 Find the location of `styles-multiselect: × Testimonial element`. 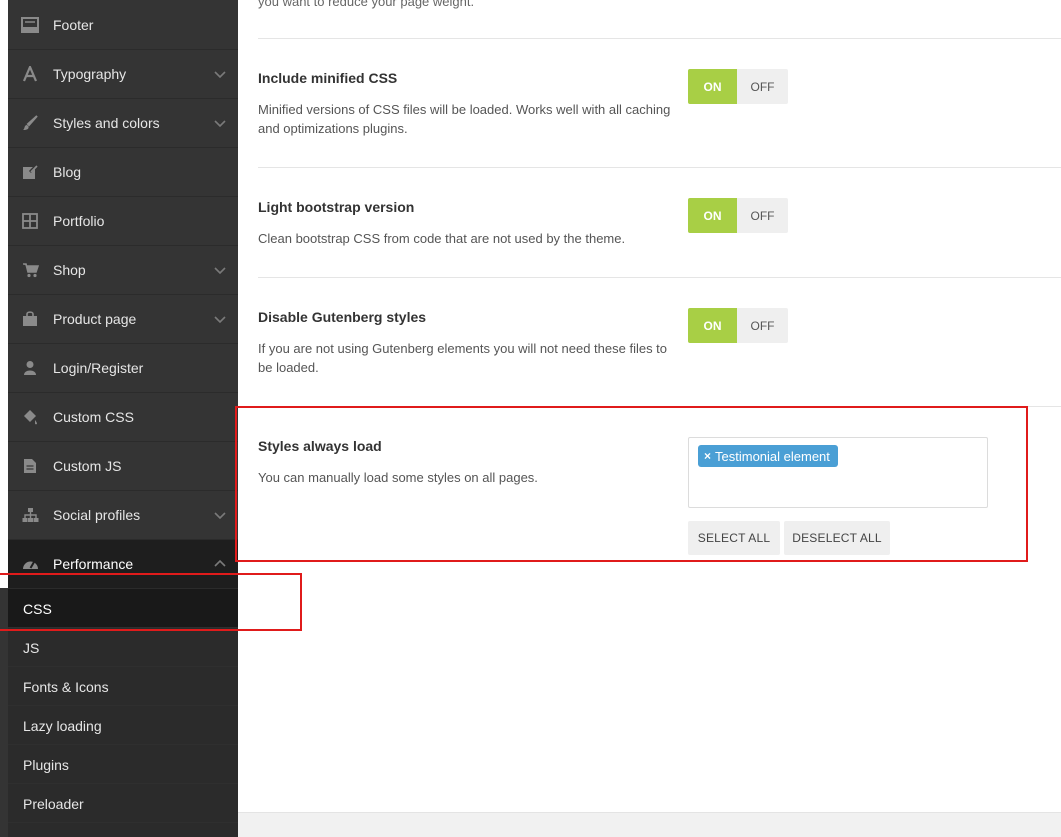

styles-multiselect: × Testimonial element is located at coordinates (838, 472).